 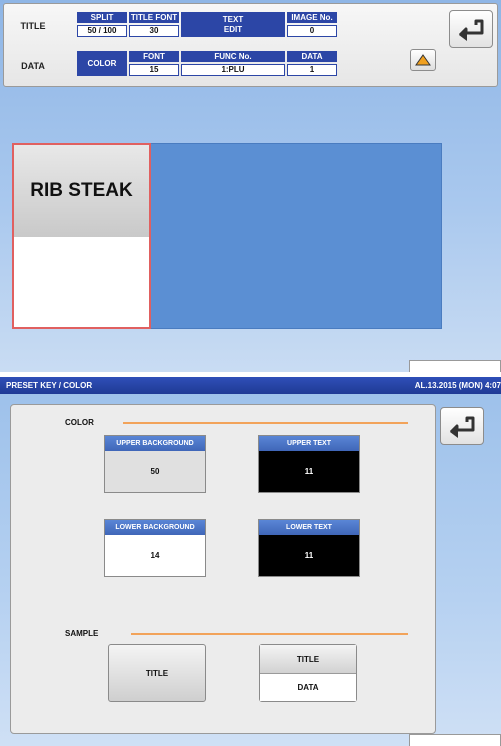 I want to click on data-field-label: DATA, so click(x=312, y=56).